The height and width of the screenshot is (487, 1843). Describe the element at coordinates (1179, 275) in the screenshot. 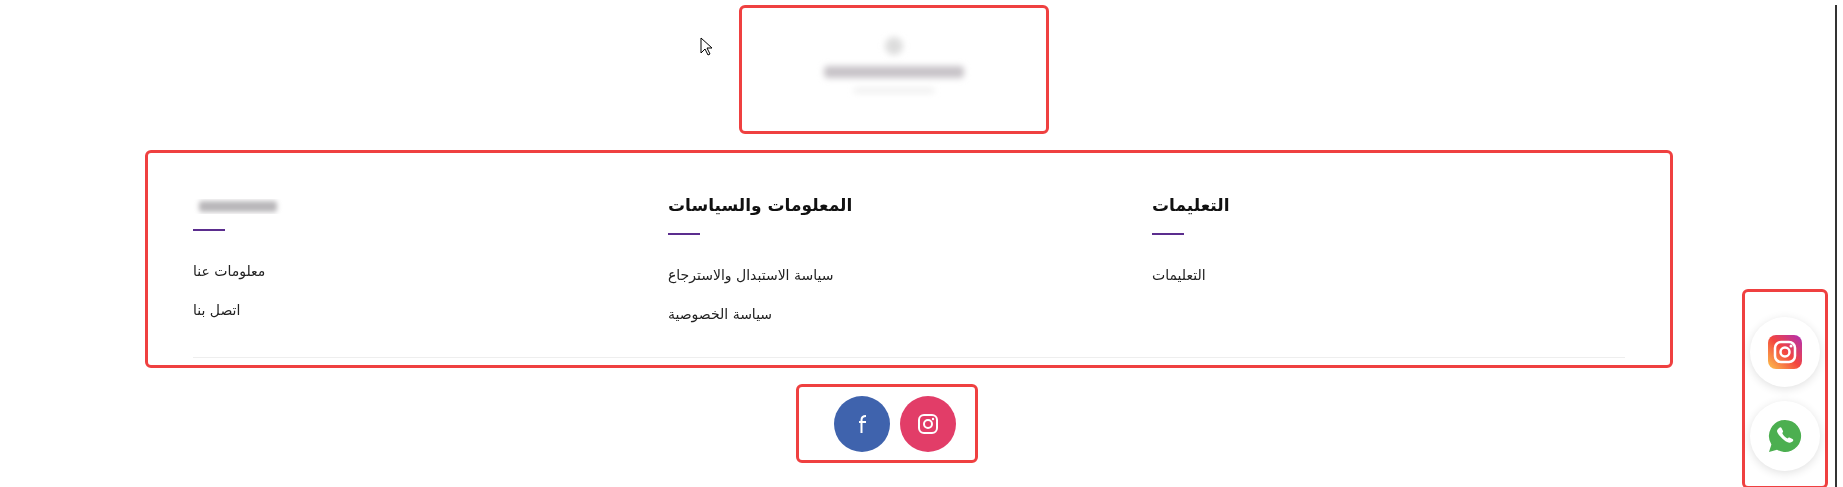

I see `footer-link: التعليمات` at that location.